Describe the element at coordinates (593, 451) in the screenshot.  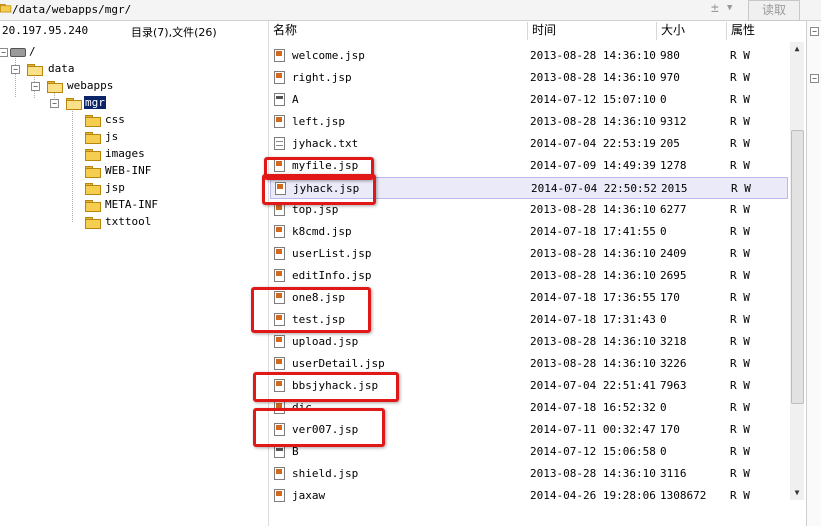
I see `file-time: 2014-07-12 15:06:58` at that location.